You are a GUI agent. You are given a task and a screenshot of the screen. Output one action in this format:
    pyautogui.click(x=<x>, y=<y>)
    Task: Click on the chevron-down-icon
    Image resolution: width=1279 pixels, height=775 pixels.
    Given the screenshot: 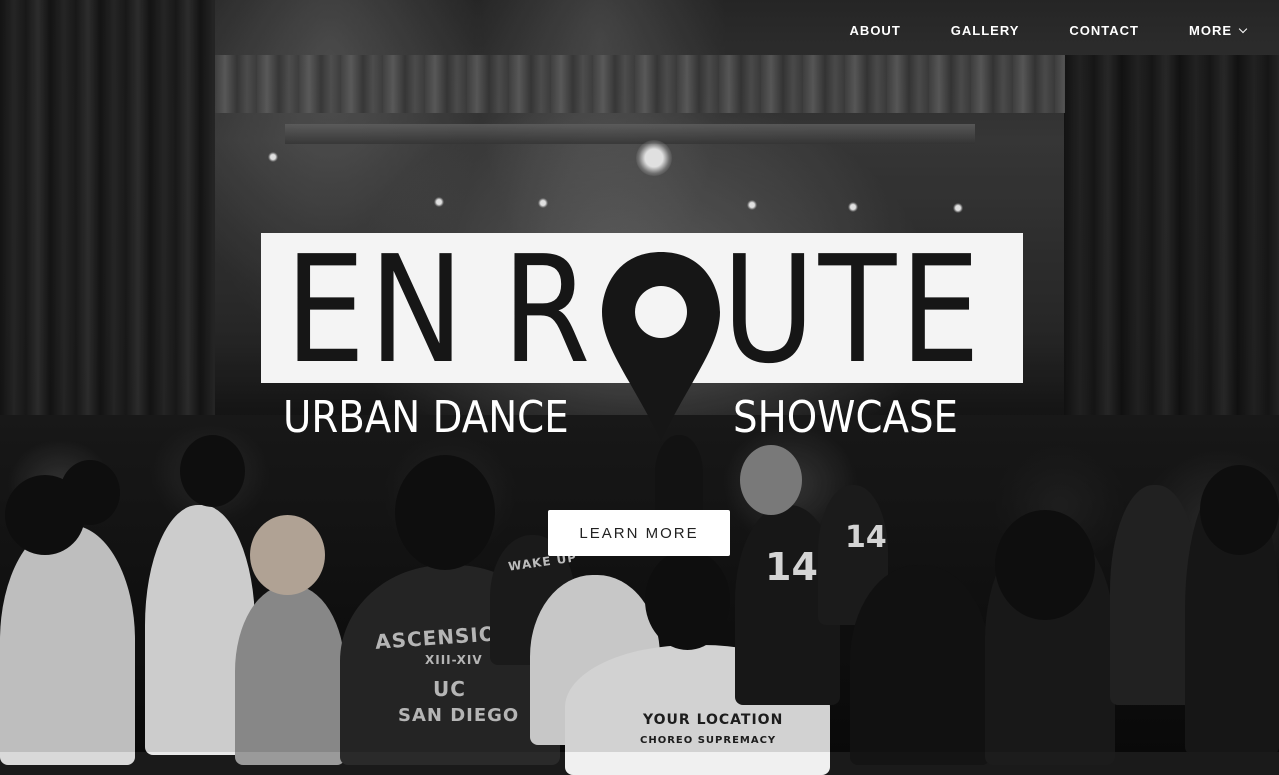 What is the action you would take?
    pyautogui.click(x=1243, y=29)
    